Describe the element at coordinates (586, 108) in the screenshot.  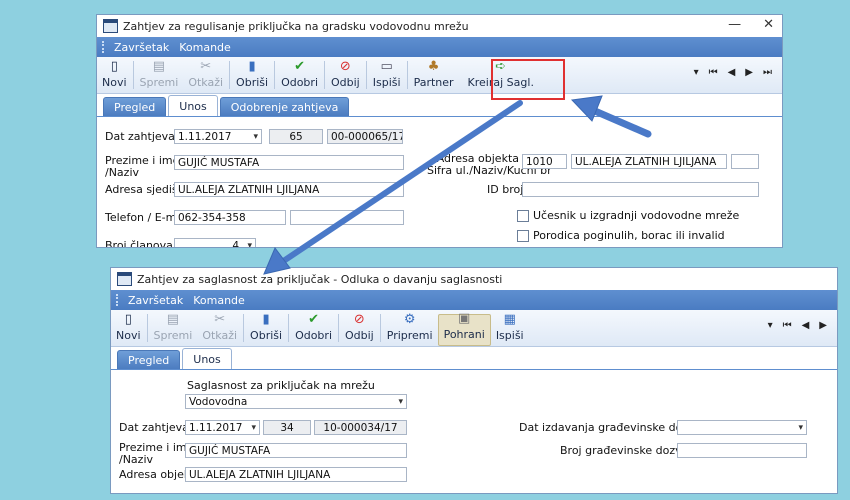
I see `arrow-to-kreiraj-head` at that location.